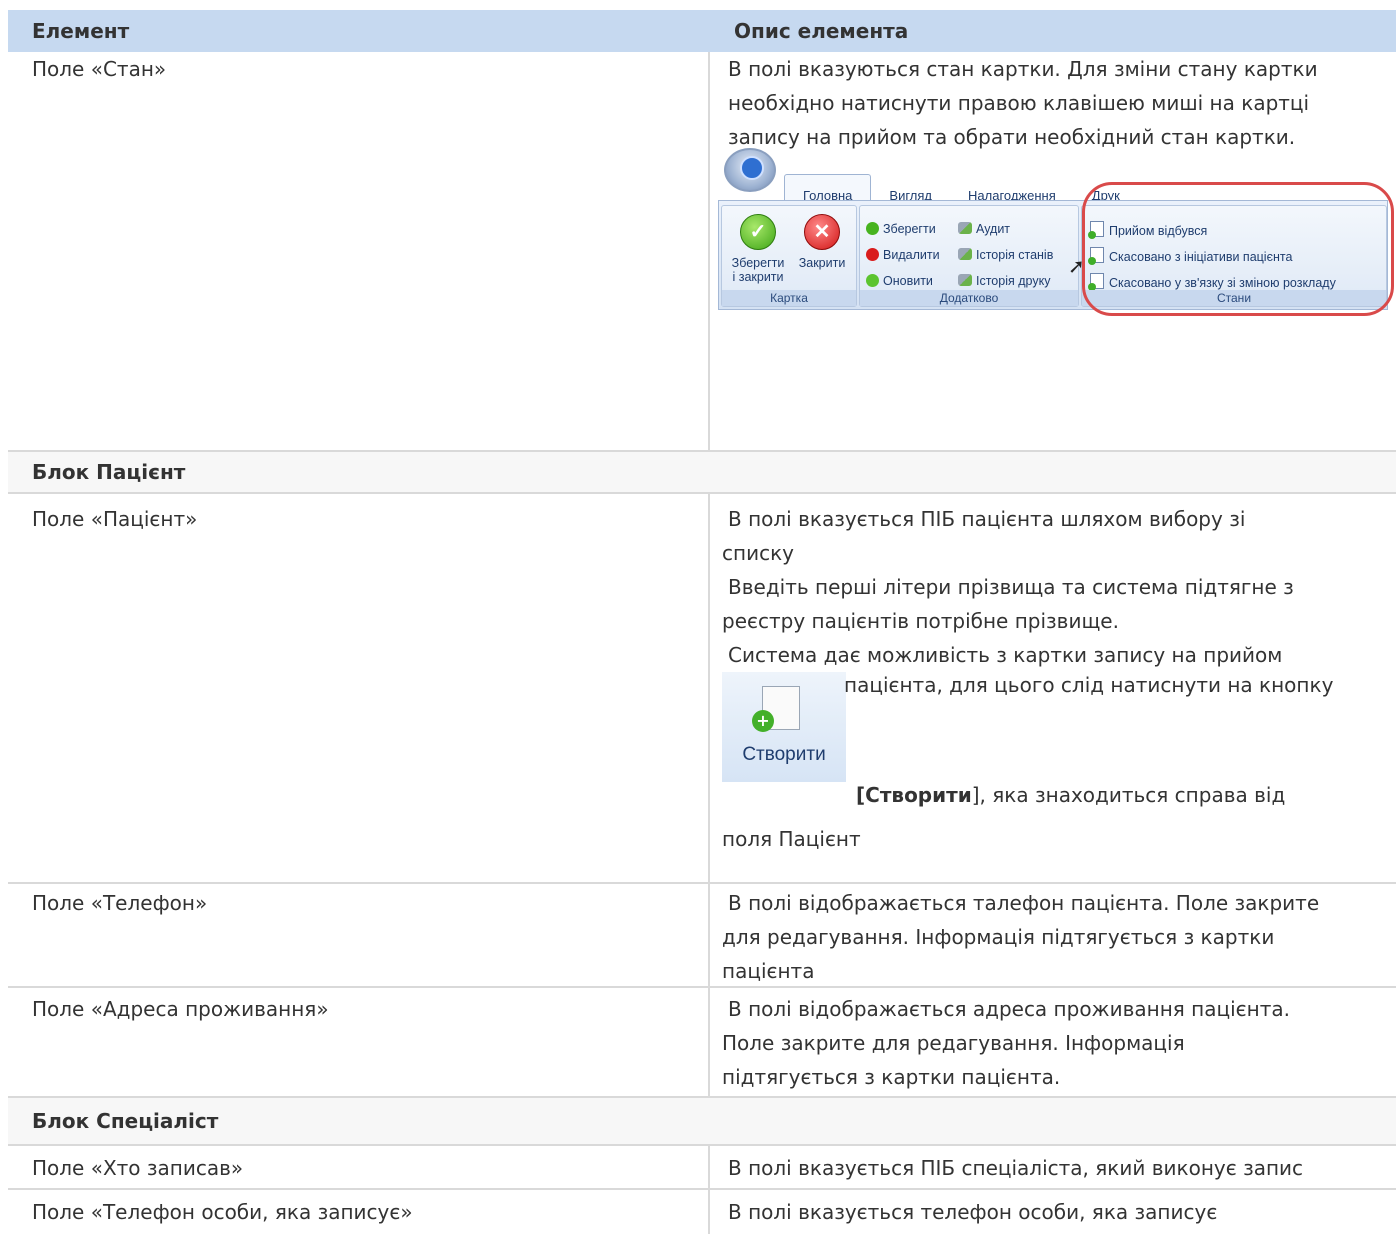 The image size is (1396, 1236). What do you see at coordinates (359, 935) in the screenshot?
I see `row-phone-name: Поле «Телефон»` at bounding box center [359, 935].